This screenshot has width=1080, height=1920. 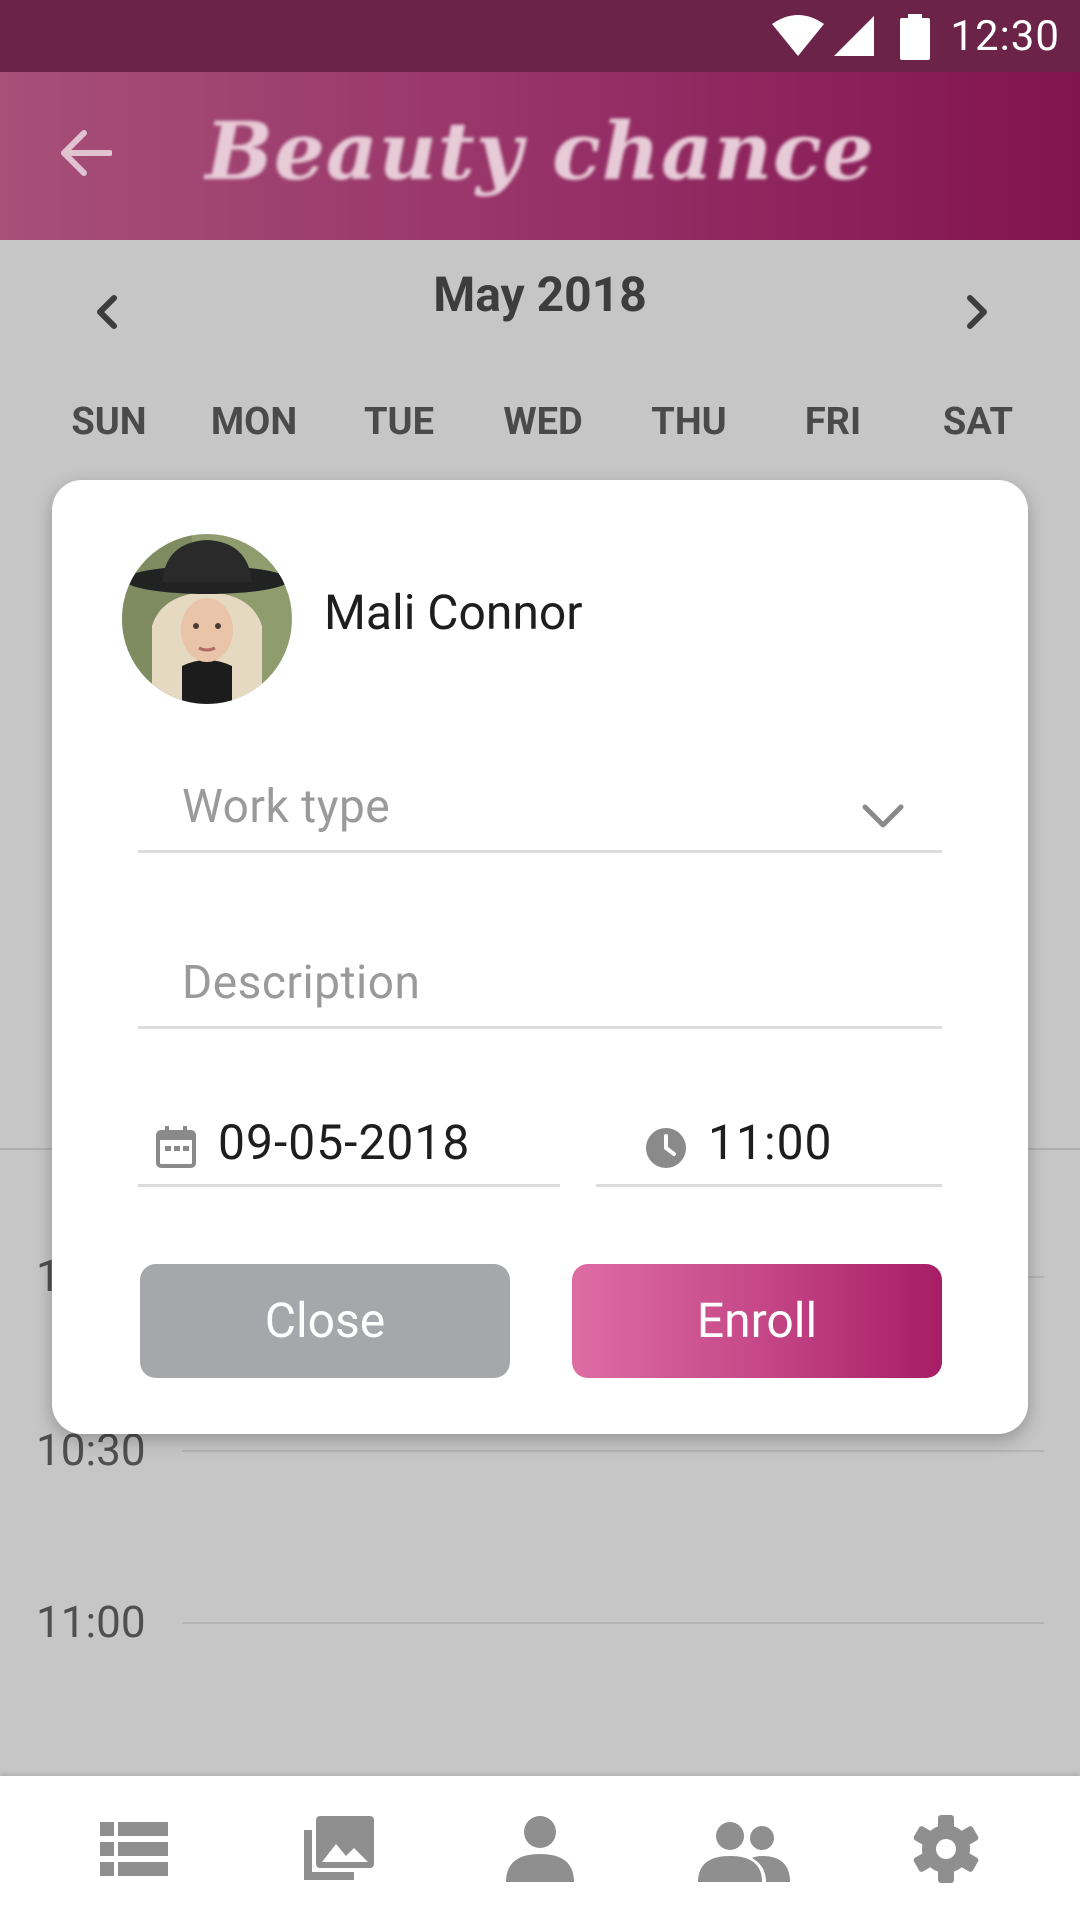 What do you see at coordinates (540, 151) in the screenshot?
I see `app-title: Beauty chance` at bounding box center [540, 151].